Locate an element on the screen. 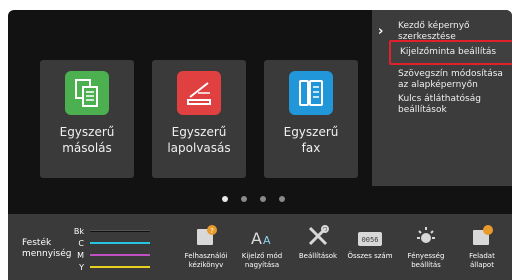 The image size is (520, 280). display-zoom-button: A A Kijelző mód nagyítása is located at coordinates (262, 249).